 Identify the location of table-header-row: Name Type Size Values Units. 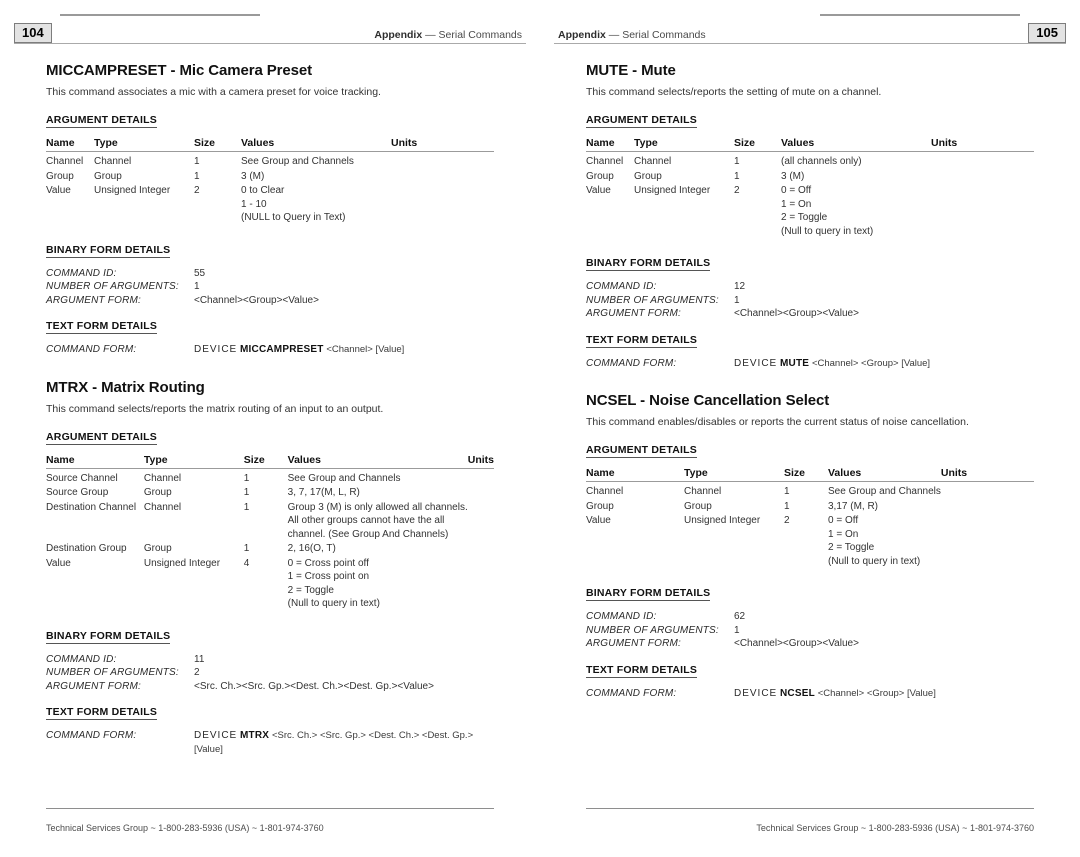
(810, 144).